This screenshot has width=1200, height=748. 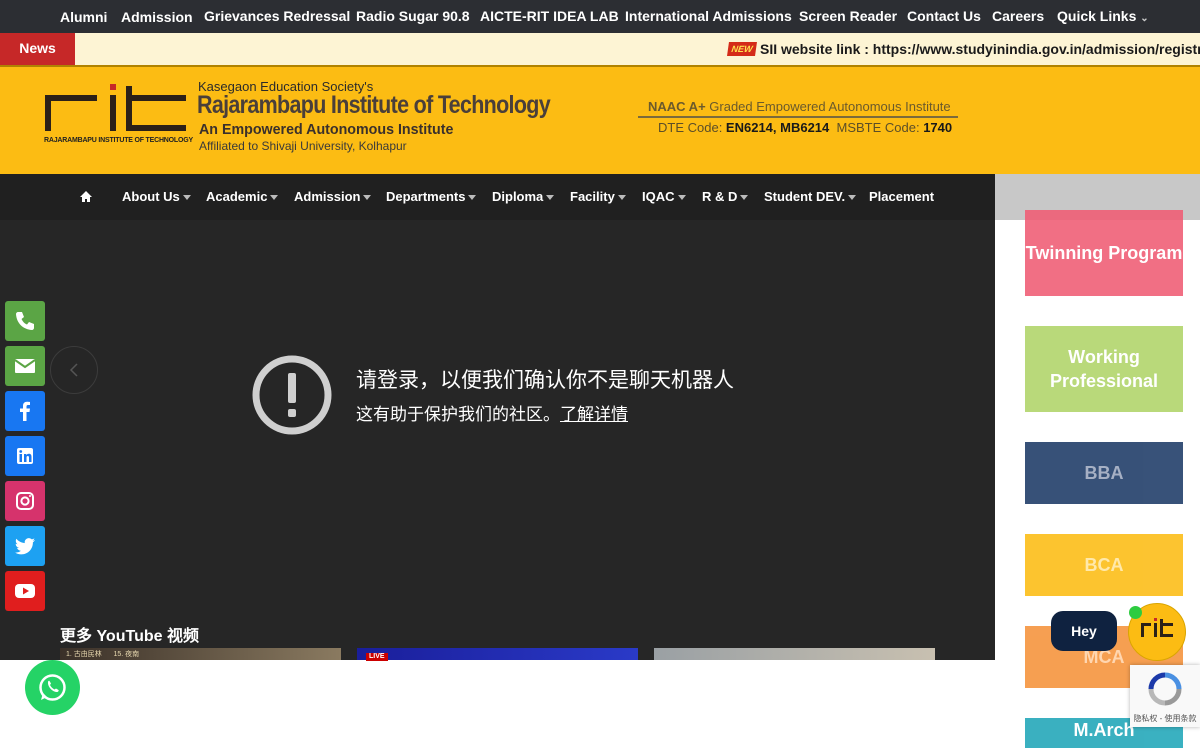 I want to click on logo-caption: RAJARAMBAPU INSTITUTE OF TECHNOLOGY, so click(x=118, y=140).